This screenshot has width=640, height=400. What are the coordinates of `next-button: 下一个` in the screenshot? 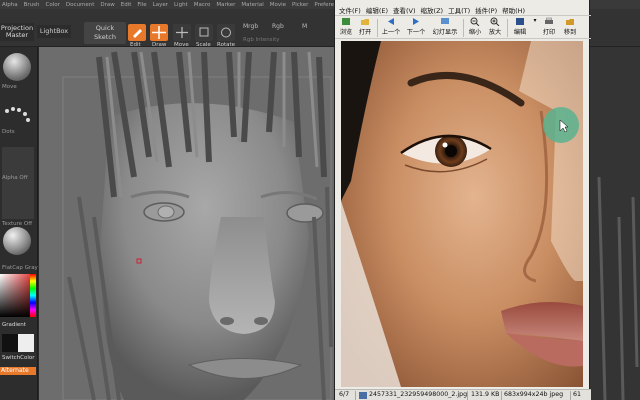 It's located at (416, 28).